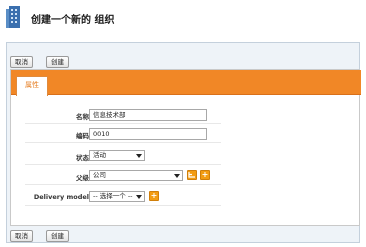 This screenshot has height=247, width=366. What do you see at coordinates (117, 155) in the screenshot?
I see `status-select: 活动` at bounding box center [117, 155].